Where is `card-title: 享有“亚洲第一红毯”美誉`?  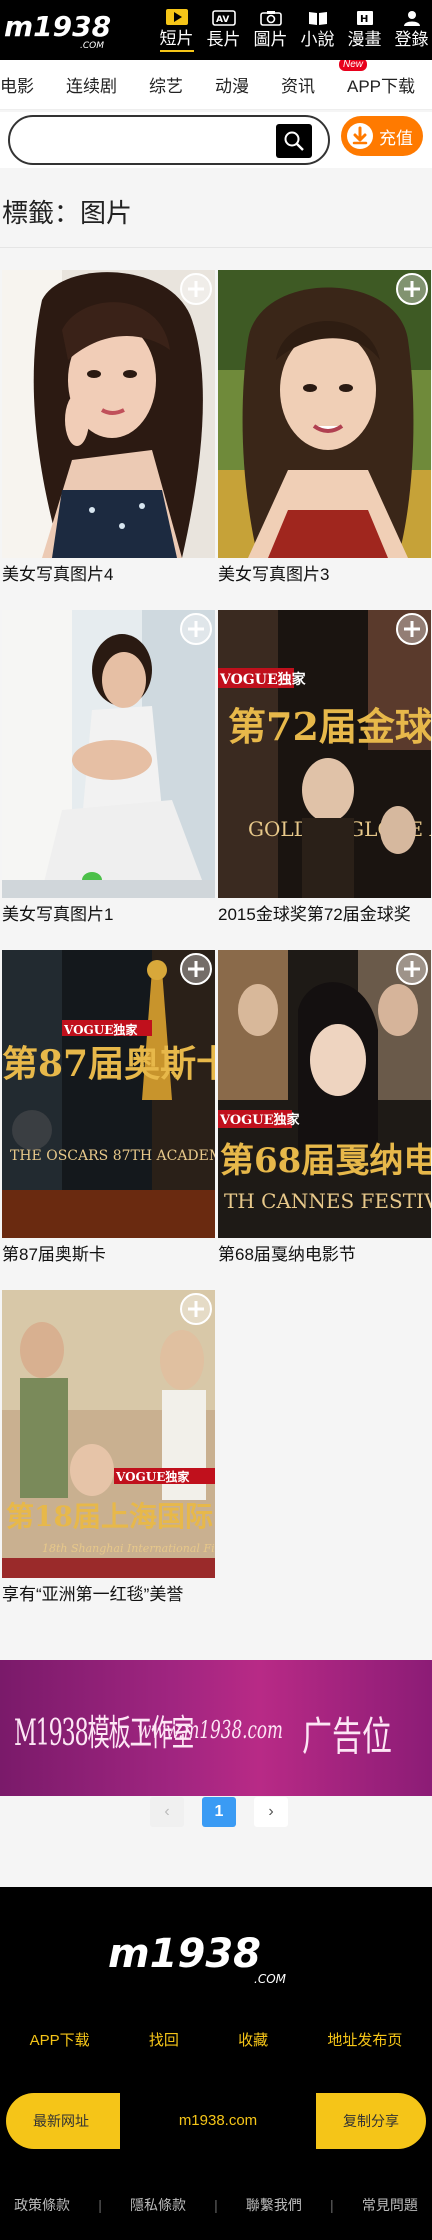 card-title: 享有“亚洲第一红毯”美誉 is located at coordinates (93, 1594).